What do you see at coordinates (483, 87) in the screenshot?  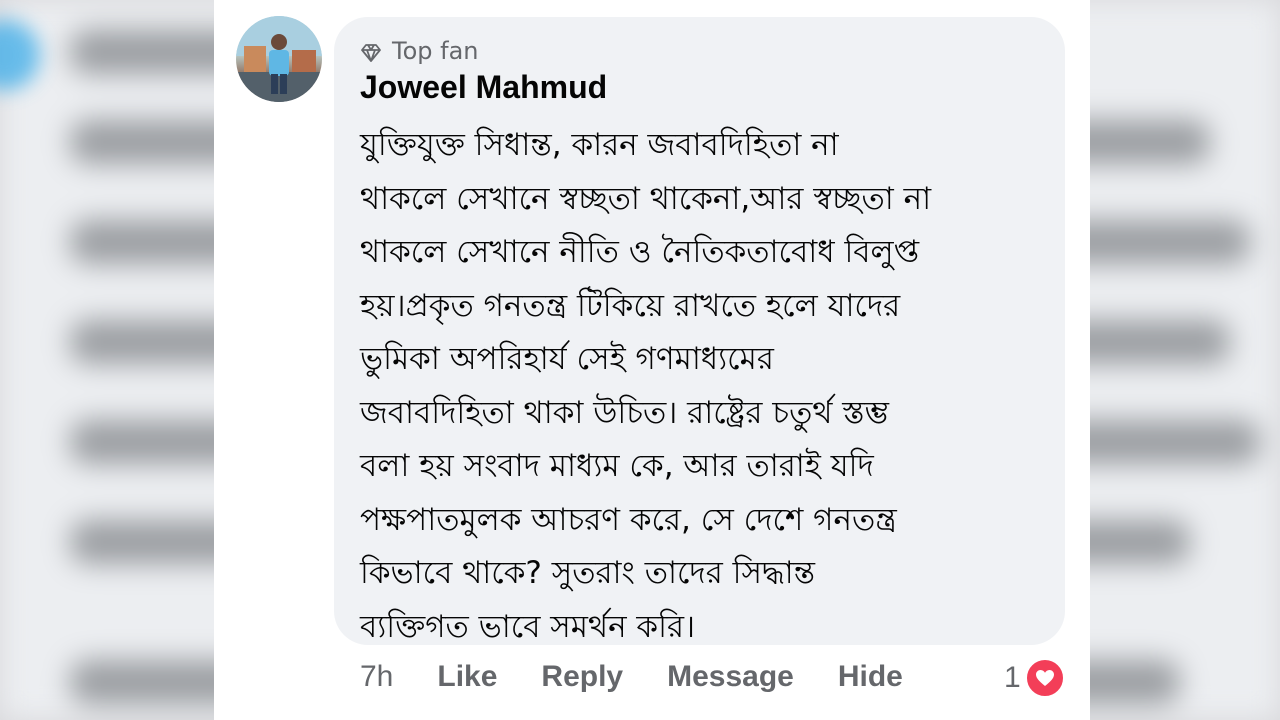 I see `author-name: Joweel Mahmud` at bounding box center [483, 87].